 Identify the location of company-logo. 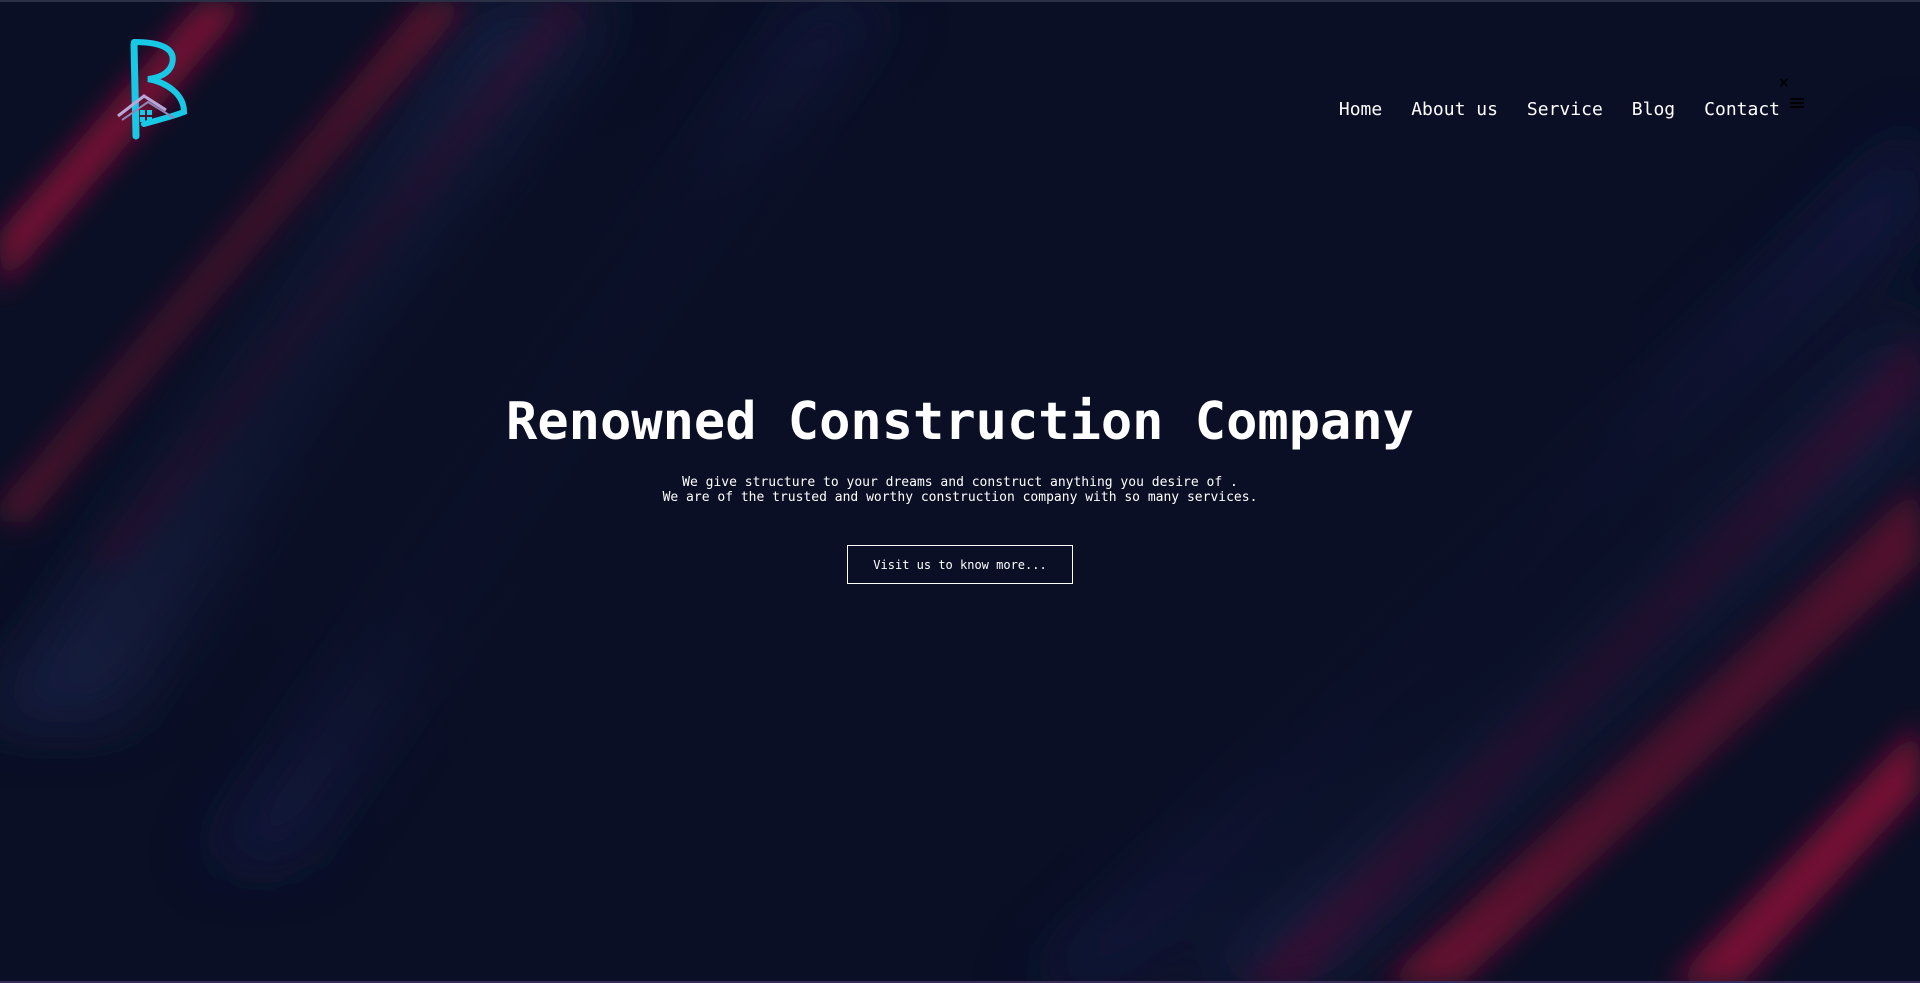
(156, 90).